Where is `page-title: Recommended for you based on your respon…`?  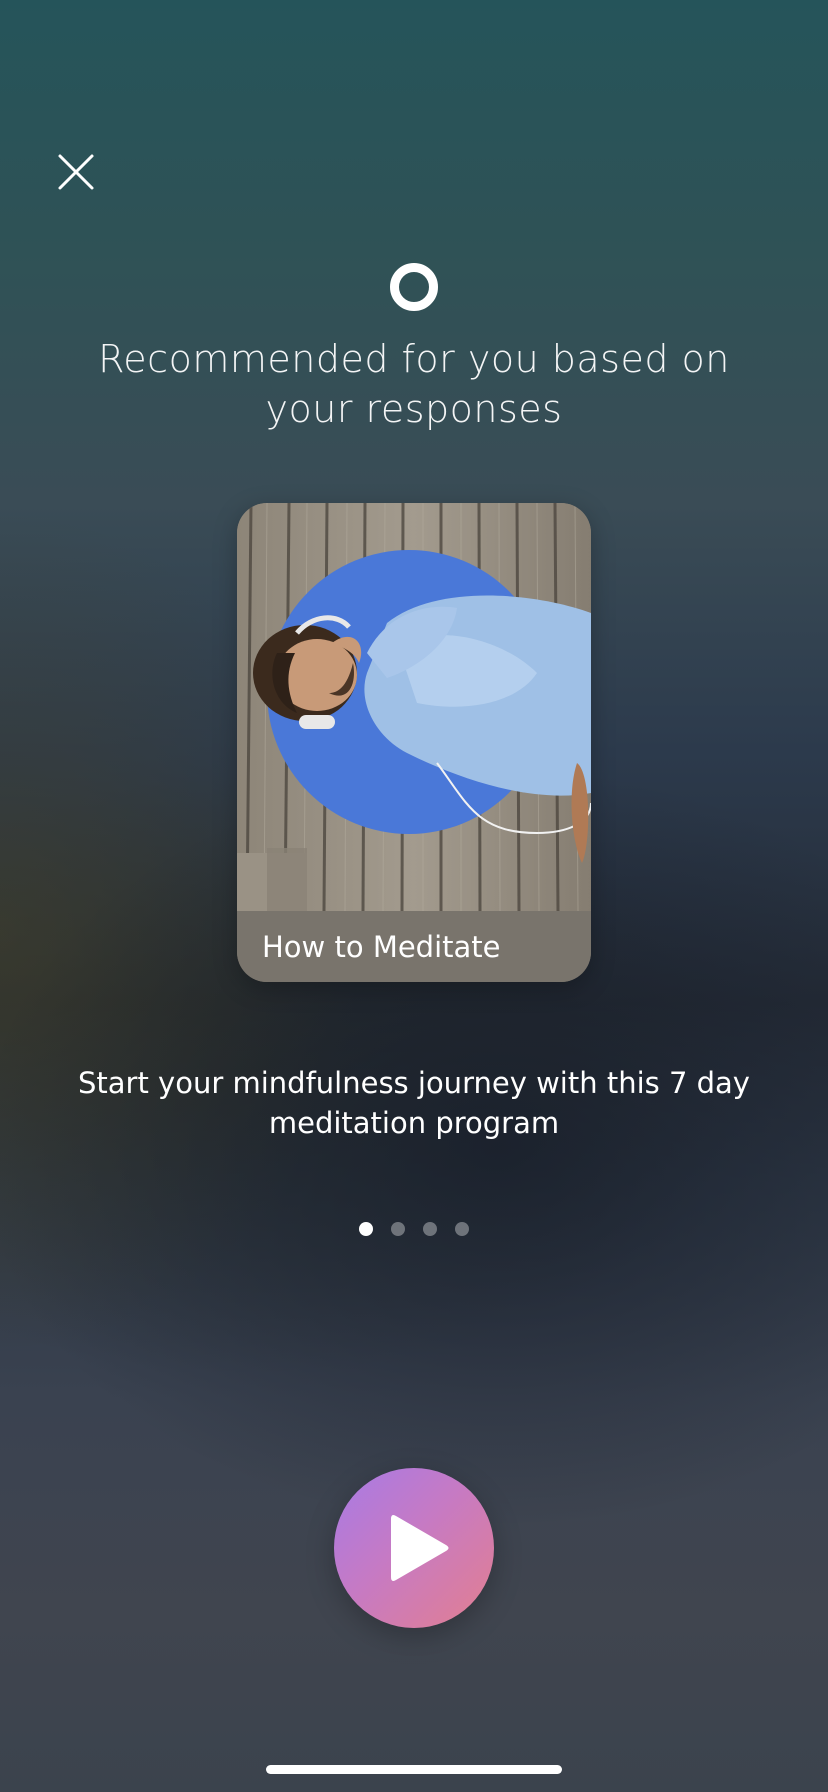 page-title: Recommended for you based on your respon… is located at coordinates (414, 384).